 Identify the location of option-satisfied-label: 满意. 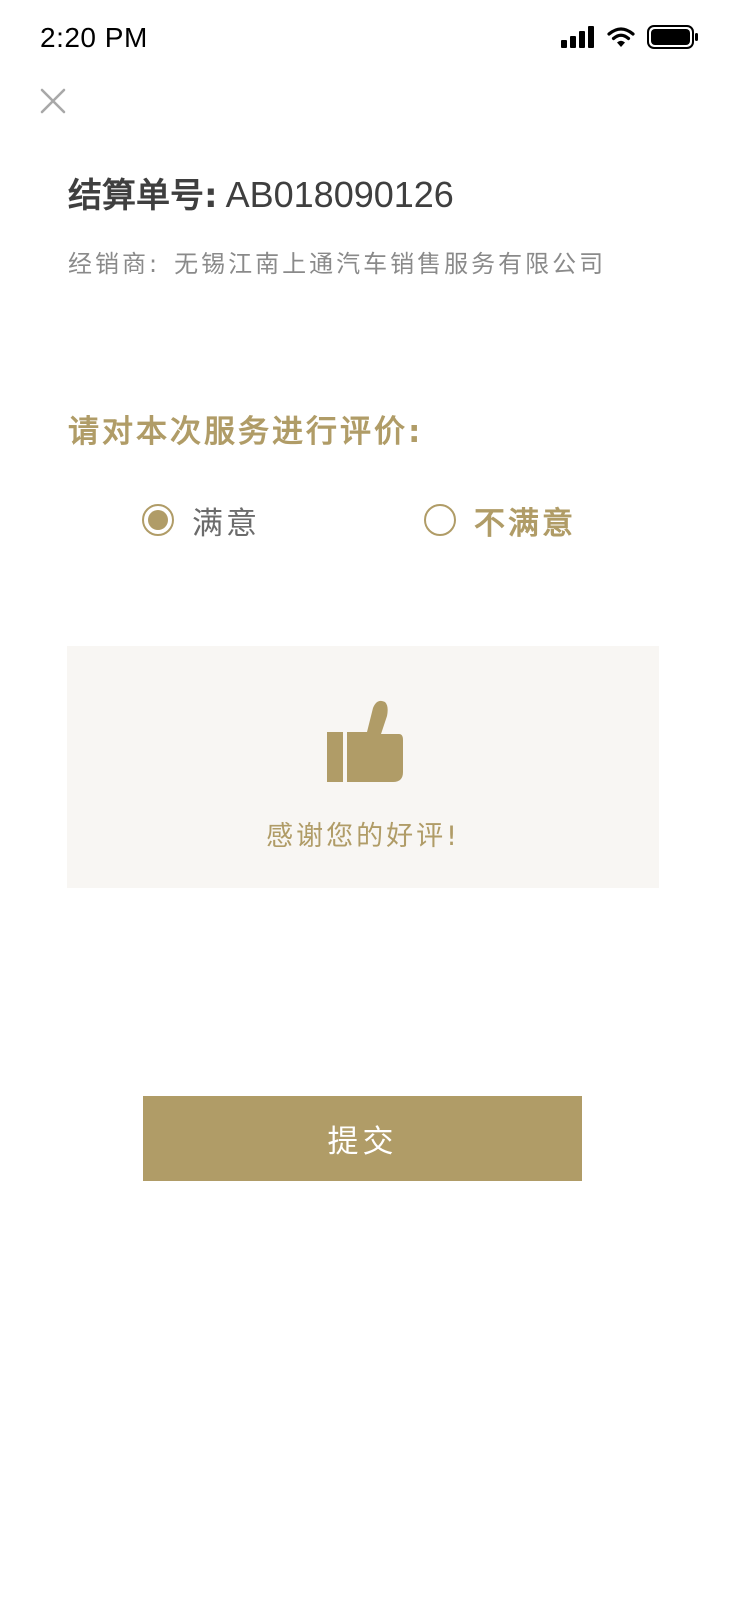
(226, 523).